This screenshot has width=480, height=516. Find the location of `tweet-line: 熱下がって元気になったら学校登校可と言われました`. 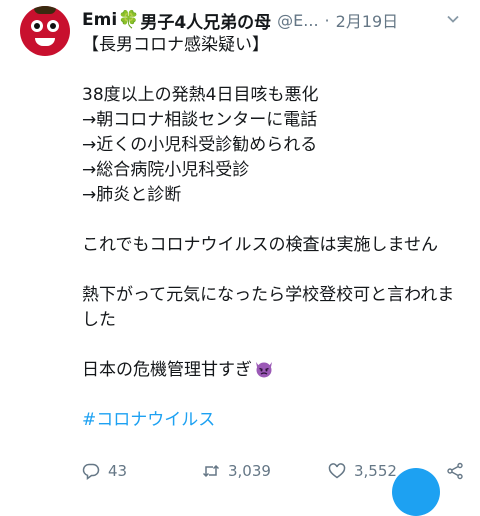

tweet-line: 熱下がって元気になったら学校登校可と言われました is located at coordinates (268, 307).